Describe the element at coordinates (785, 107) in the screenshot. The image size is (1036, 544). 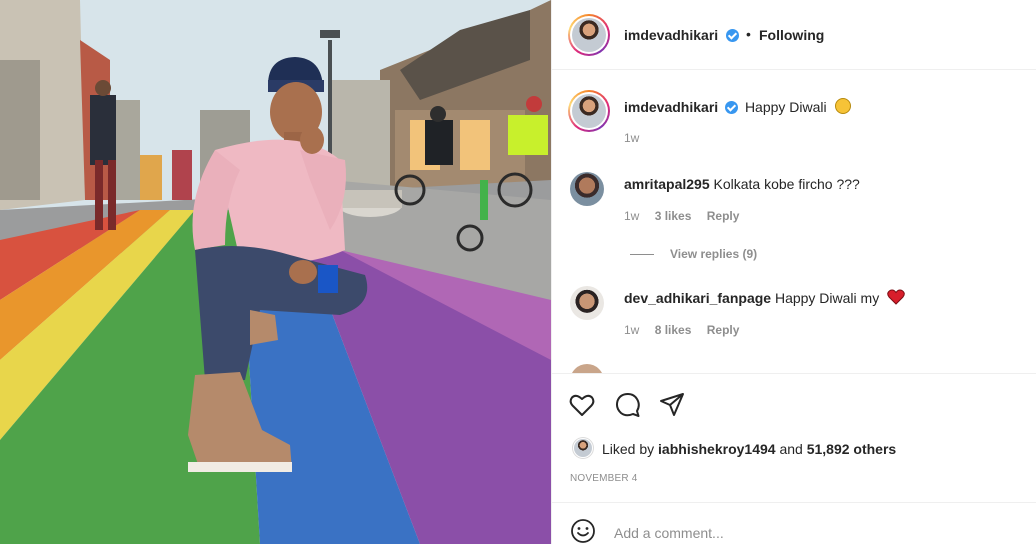
I see `caption-text: Happy Diwali` at that location.